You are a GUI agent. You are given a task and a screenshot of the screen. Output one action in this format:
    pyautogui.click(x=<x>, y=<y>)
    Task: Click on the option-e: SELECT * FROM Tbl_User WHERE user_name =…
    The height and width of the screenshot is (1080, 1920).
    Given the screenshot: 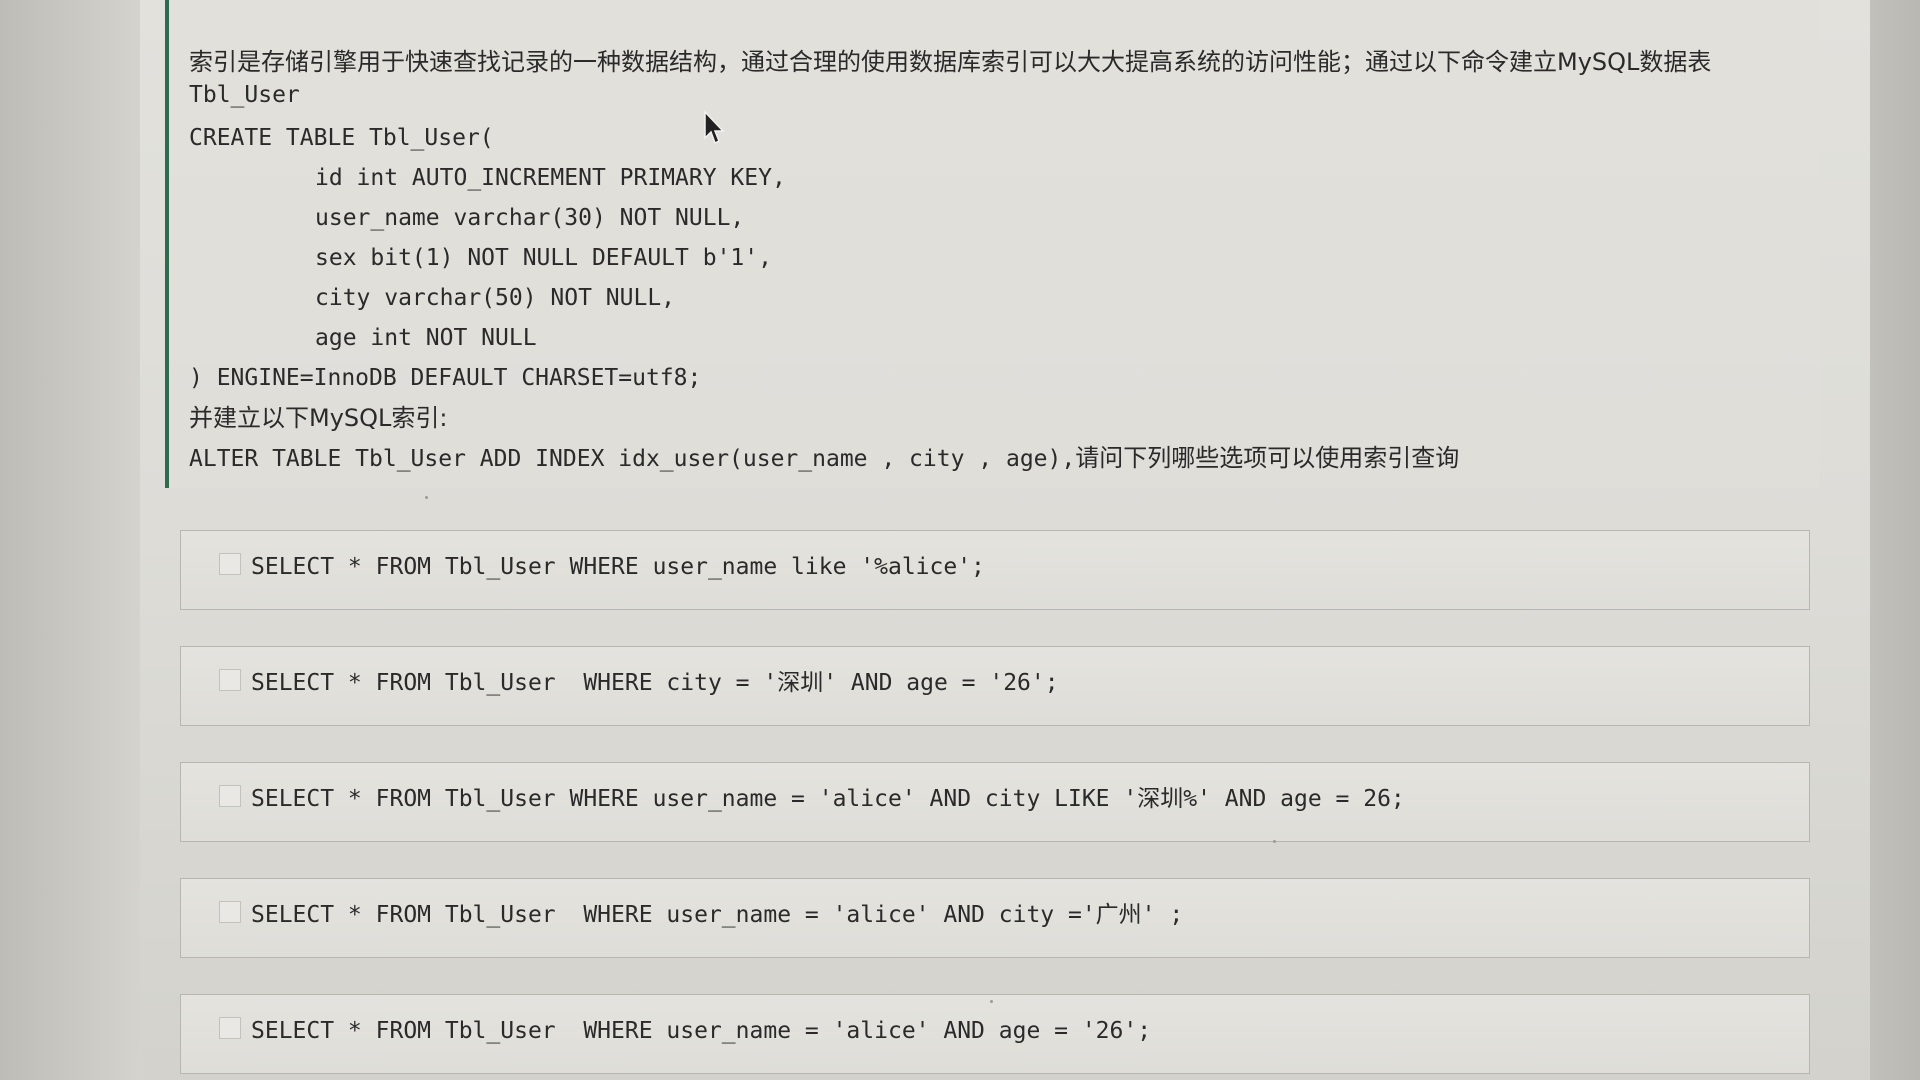 What is the action you would take?
    pyautogui.click(x=995, y=1034)
    